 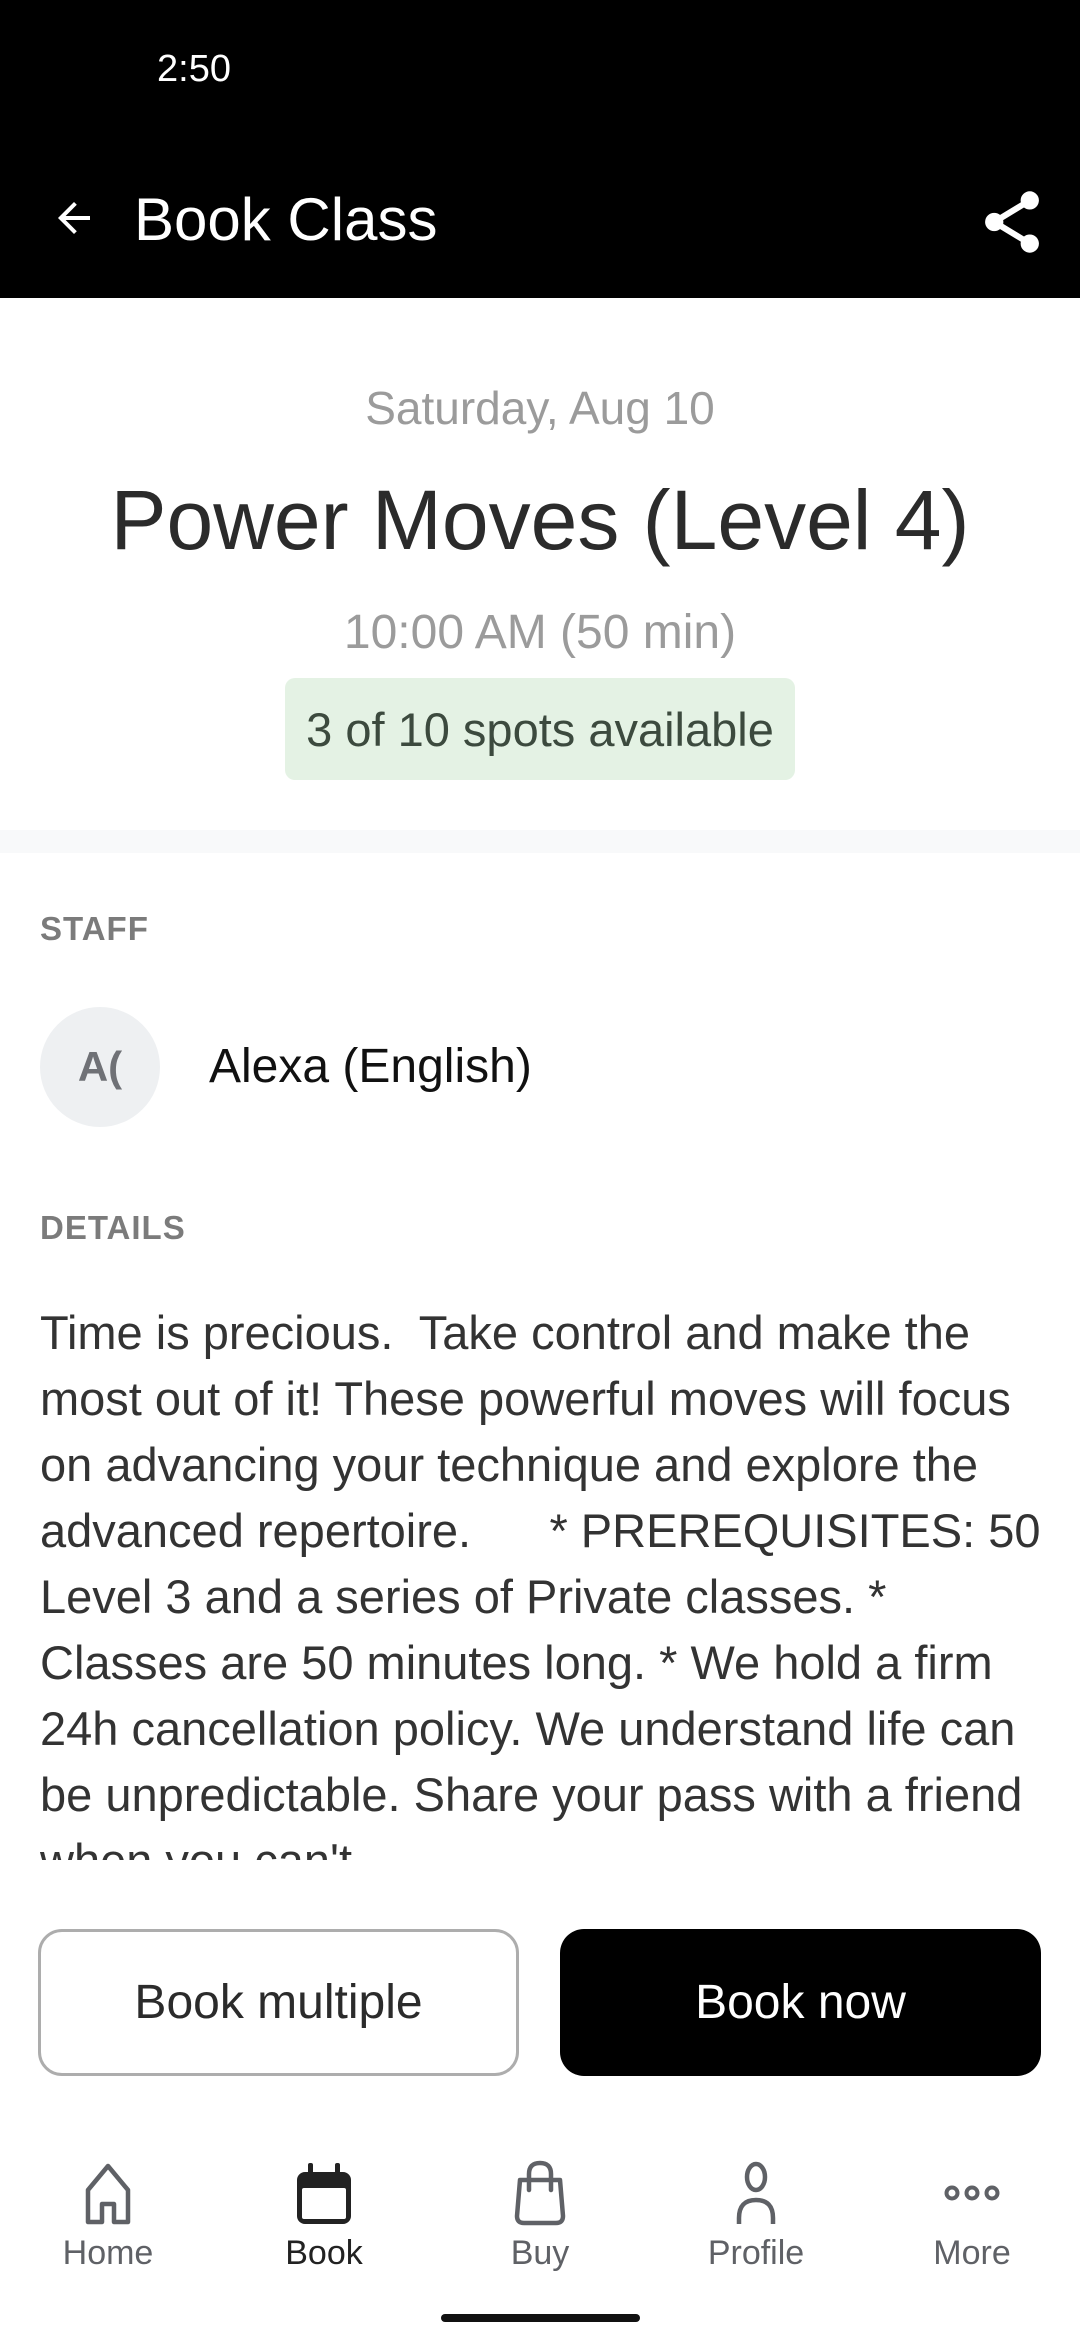 What do you see at coordinates (540, 729) in the screenshot?
I see `availability-badge: 3 of 10 spots available` at bounding box center [540, 729].